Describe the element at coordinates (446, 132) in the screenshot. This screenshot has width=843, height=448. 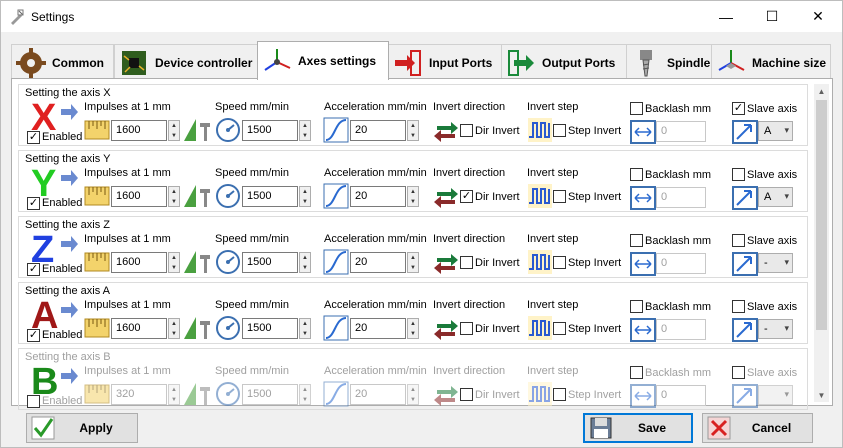
I see `direction-arrows-icon` at that location.